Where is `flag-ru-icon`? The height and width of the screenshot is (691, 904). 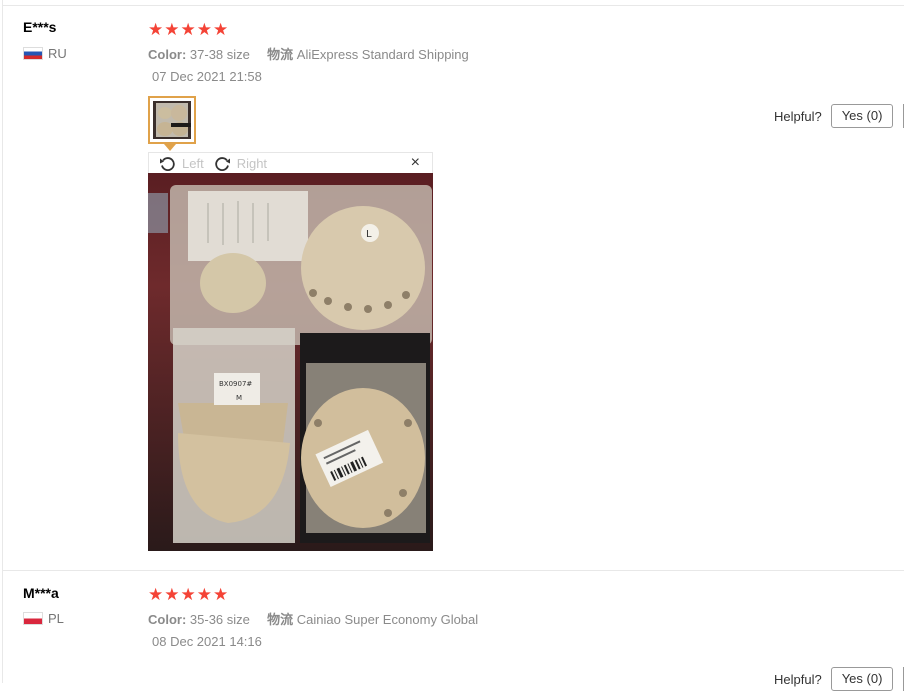 flag-ru-icon is located at coordinates (33, 53).